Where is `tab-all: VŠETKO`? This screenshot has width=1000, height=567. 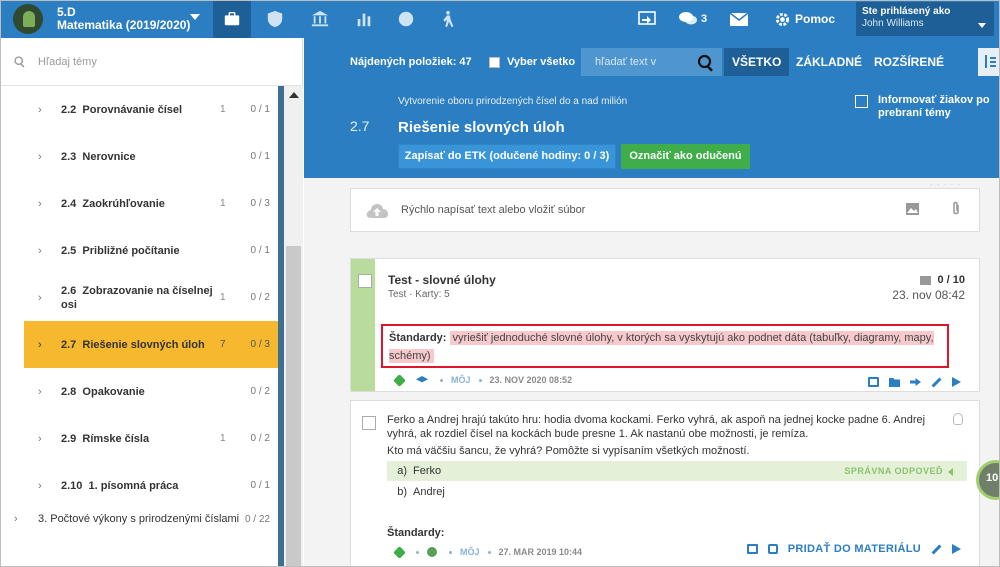 tab-all: VŠETKO is located at coordinates (757, 62).